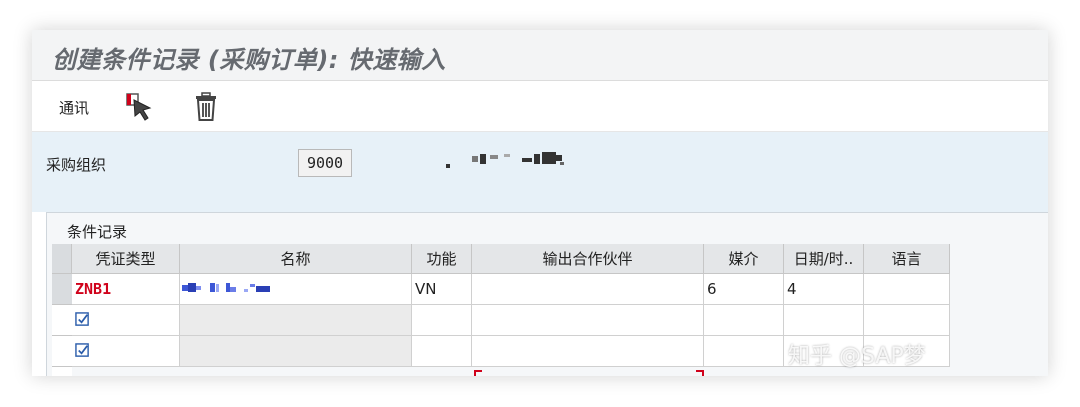  Describe the element at coordinates (588, 259) in the screenshot. I see `column-header-output-partner: 输出合作伙伴` at that location.